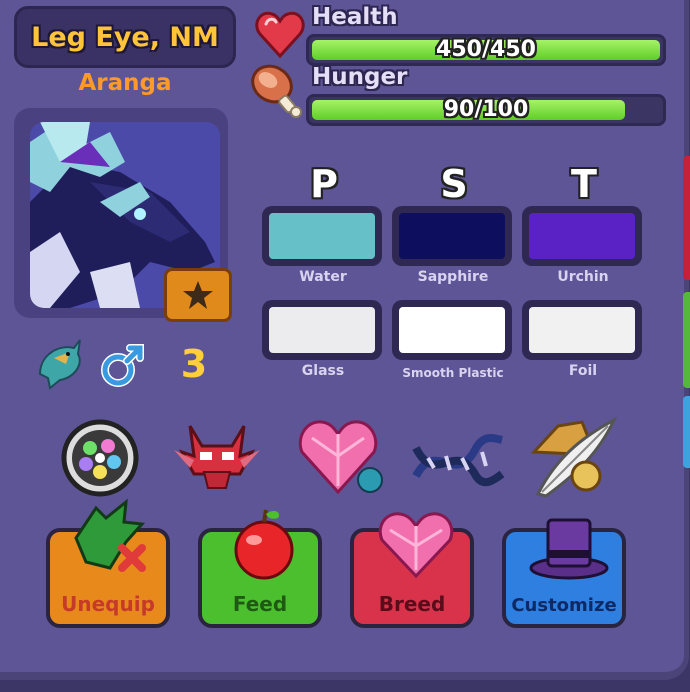  What do you see at coordinates (584, 184) in the screenshot?
I see `trait-header-t: T` at bounding box center [584, 184].